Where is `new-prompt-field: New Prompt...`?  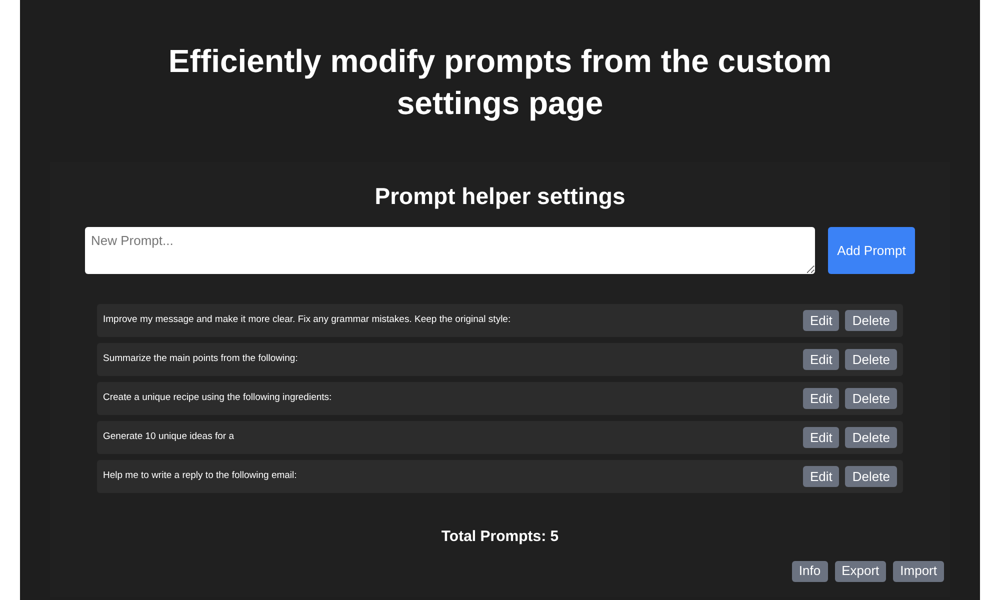 new-prompt-field: New Prompt... is located at coordinates (450, 250).